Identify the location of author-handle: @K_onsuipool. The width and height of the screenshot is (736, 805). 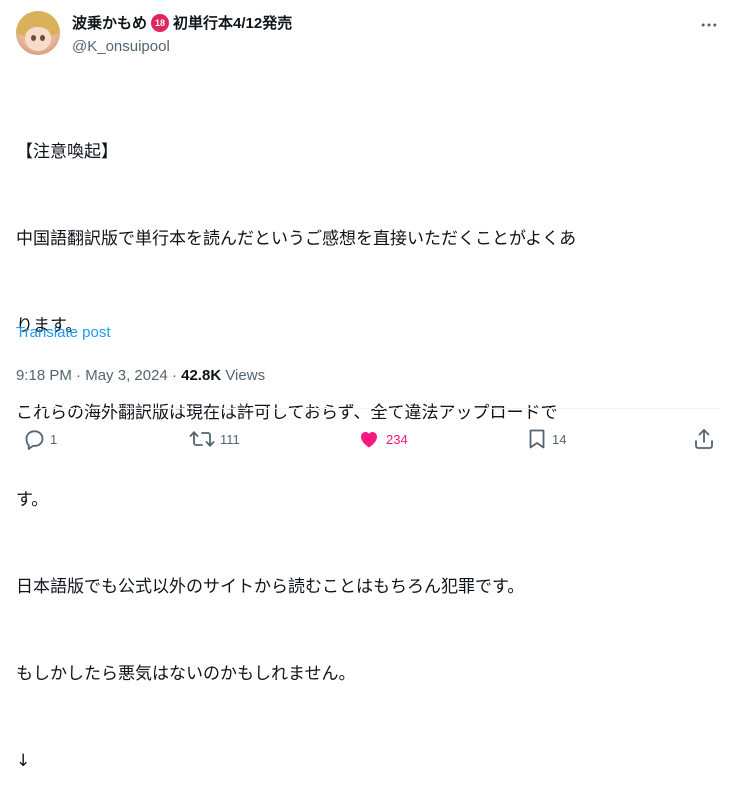
(121, 46).